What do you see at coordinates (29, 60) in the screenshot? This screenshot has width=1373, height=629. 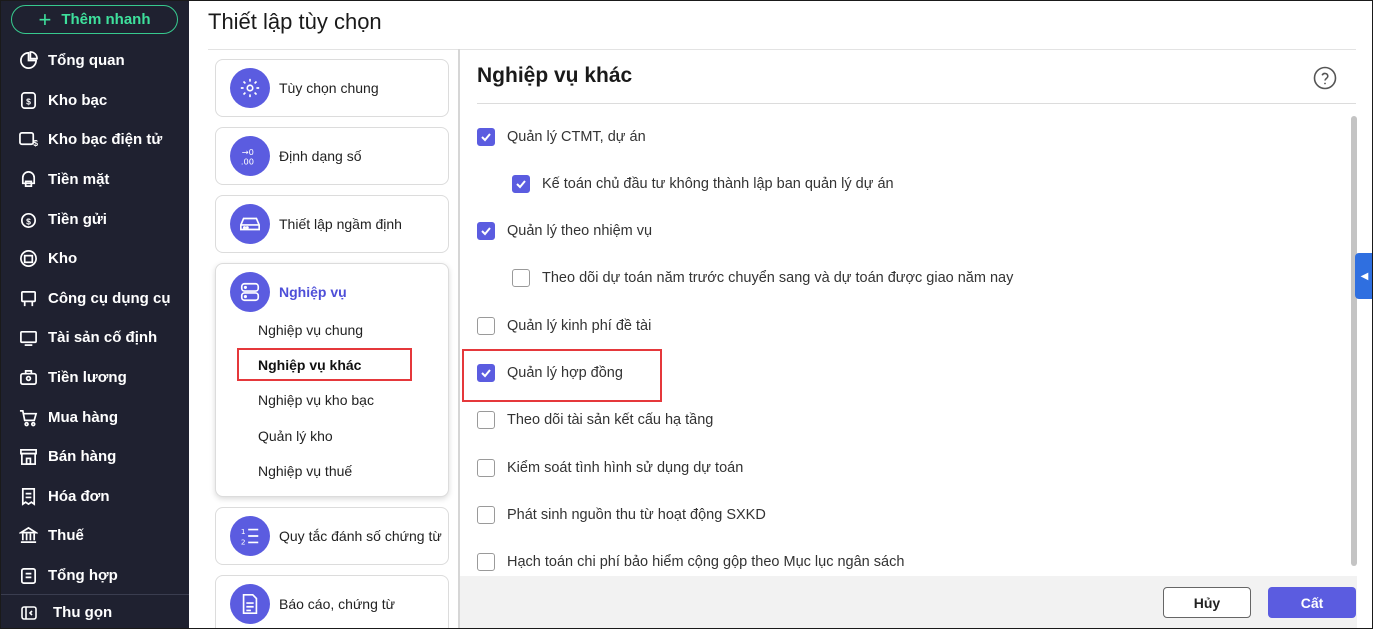 I see `pie-chart-icon` at bounding box center [29, 60].